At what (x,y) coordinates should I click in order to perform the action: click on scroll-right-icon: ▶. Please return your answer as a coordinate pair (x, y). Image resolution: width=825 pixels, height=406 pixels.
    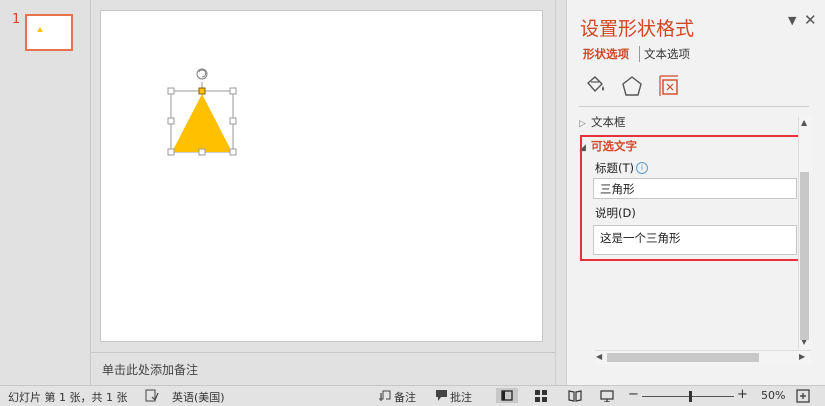
    Looking at the image, I should click on (802, 356).